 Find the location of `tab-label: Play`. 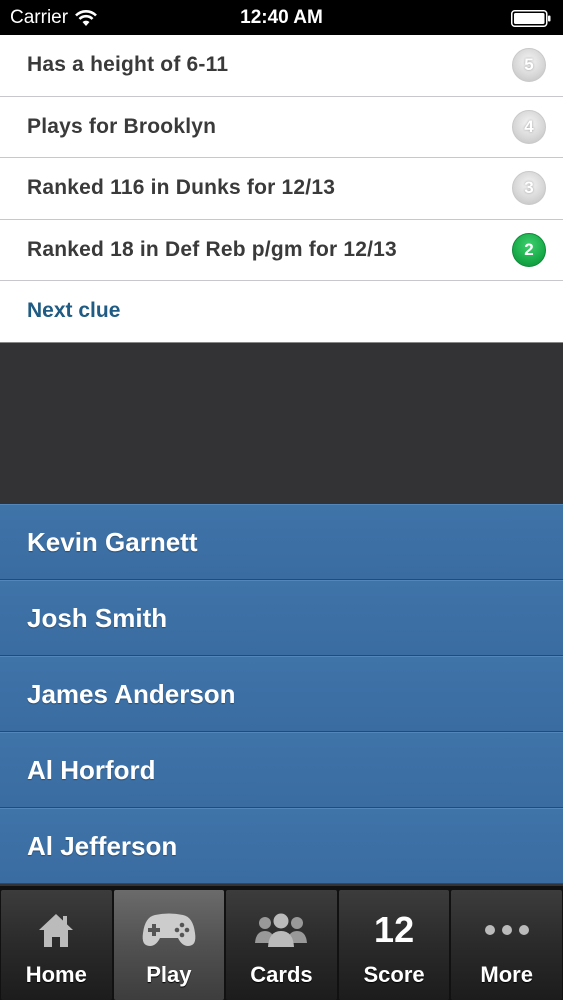

tab-label: Play is located at coordinates (169, 974).